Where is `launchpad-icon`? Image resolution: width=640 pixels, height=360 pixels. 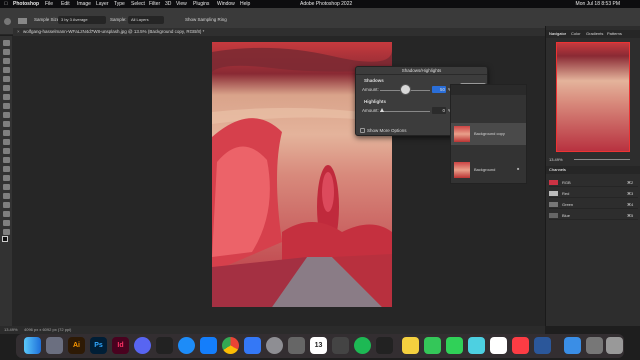
launchpad-icon is located at coordinates (54, 345).